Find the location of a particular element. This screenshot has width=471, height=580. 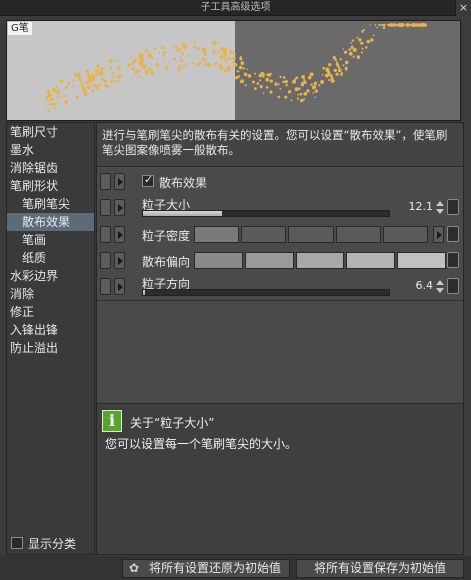

scatter-effect-label: 散布效果 is located at coordinates (183, 183).